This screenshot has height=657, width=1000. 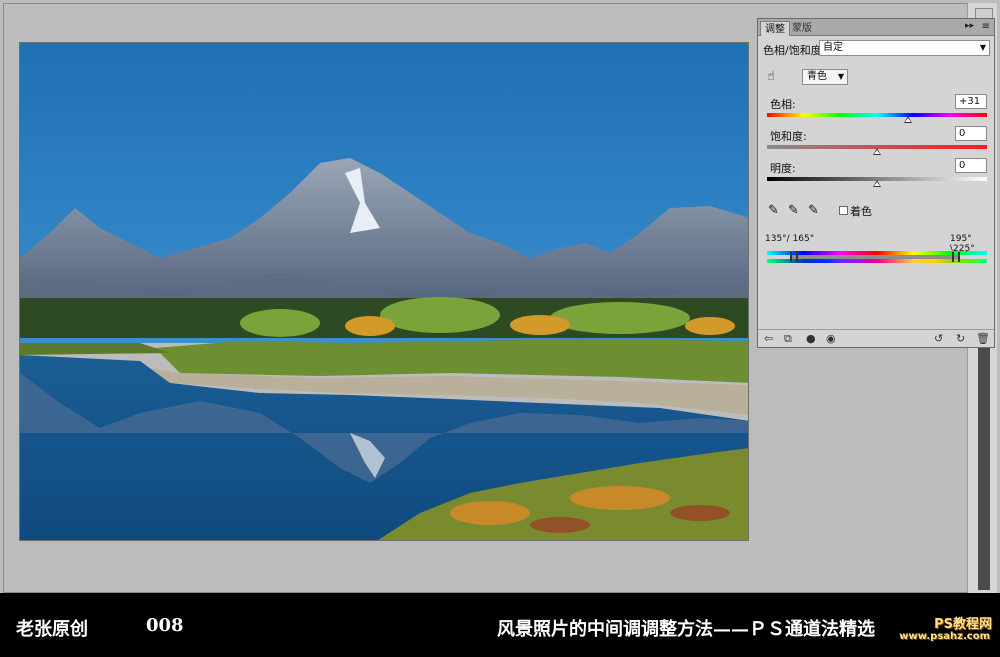 I want to click on preset-value: 自定, so click(x=833, y=47).